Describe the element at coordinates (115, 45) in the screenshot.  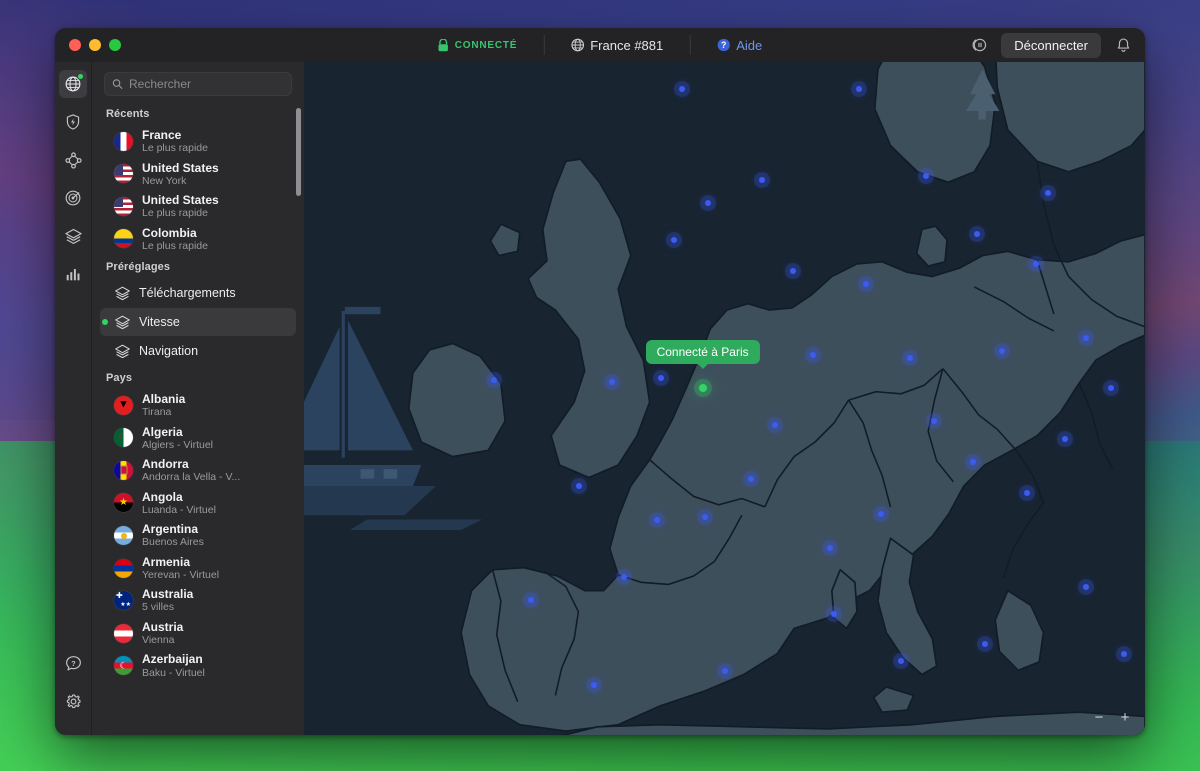
I see `maximize-button` at that location.